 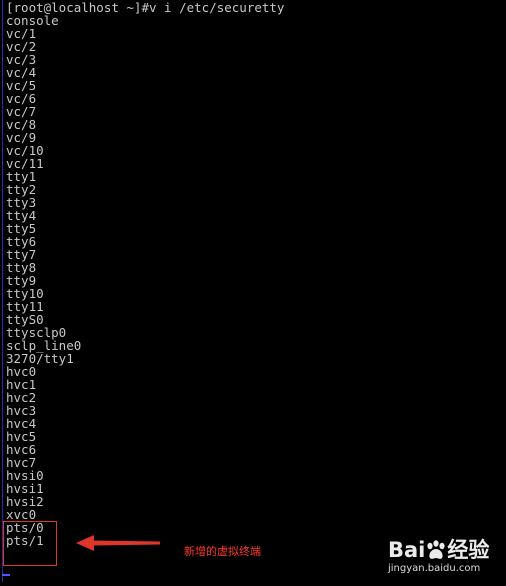 What do you see at coordinates (21, 137) in the screenshot?
I see `file-line: vc/9` at bounding box center [21, 137].